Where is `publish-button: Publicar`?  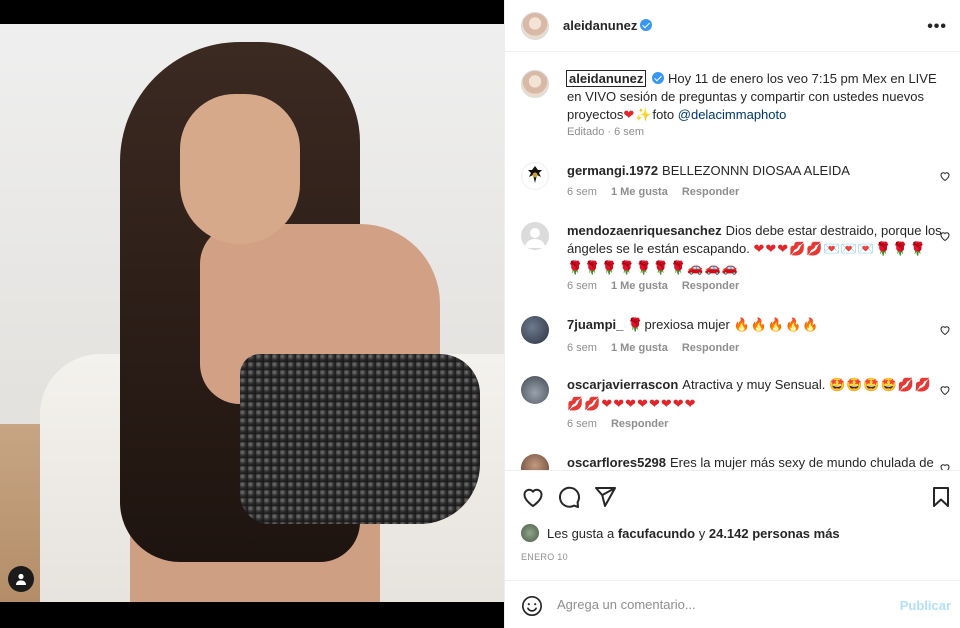
publish-button: Publicar is located at coordinates (925, 605).